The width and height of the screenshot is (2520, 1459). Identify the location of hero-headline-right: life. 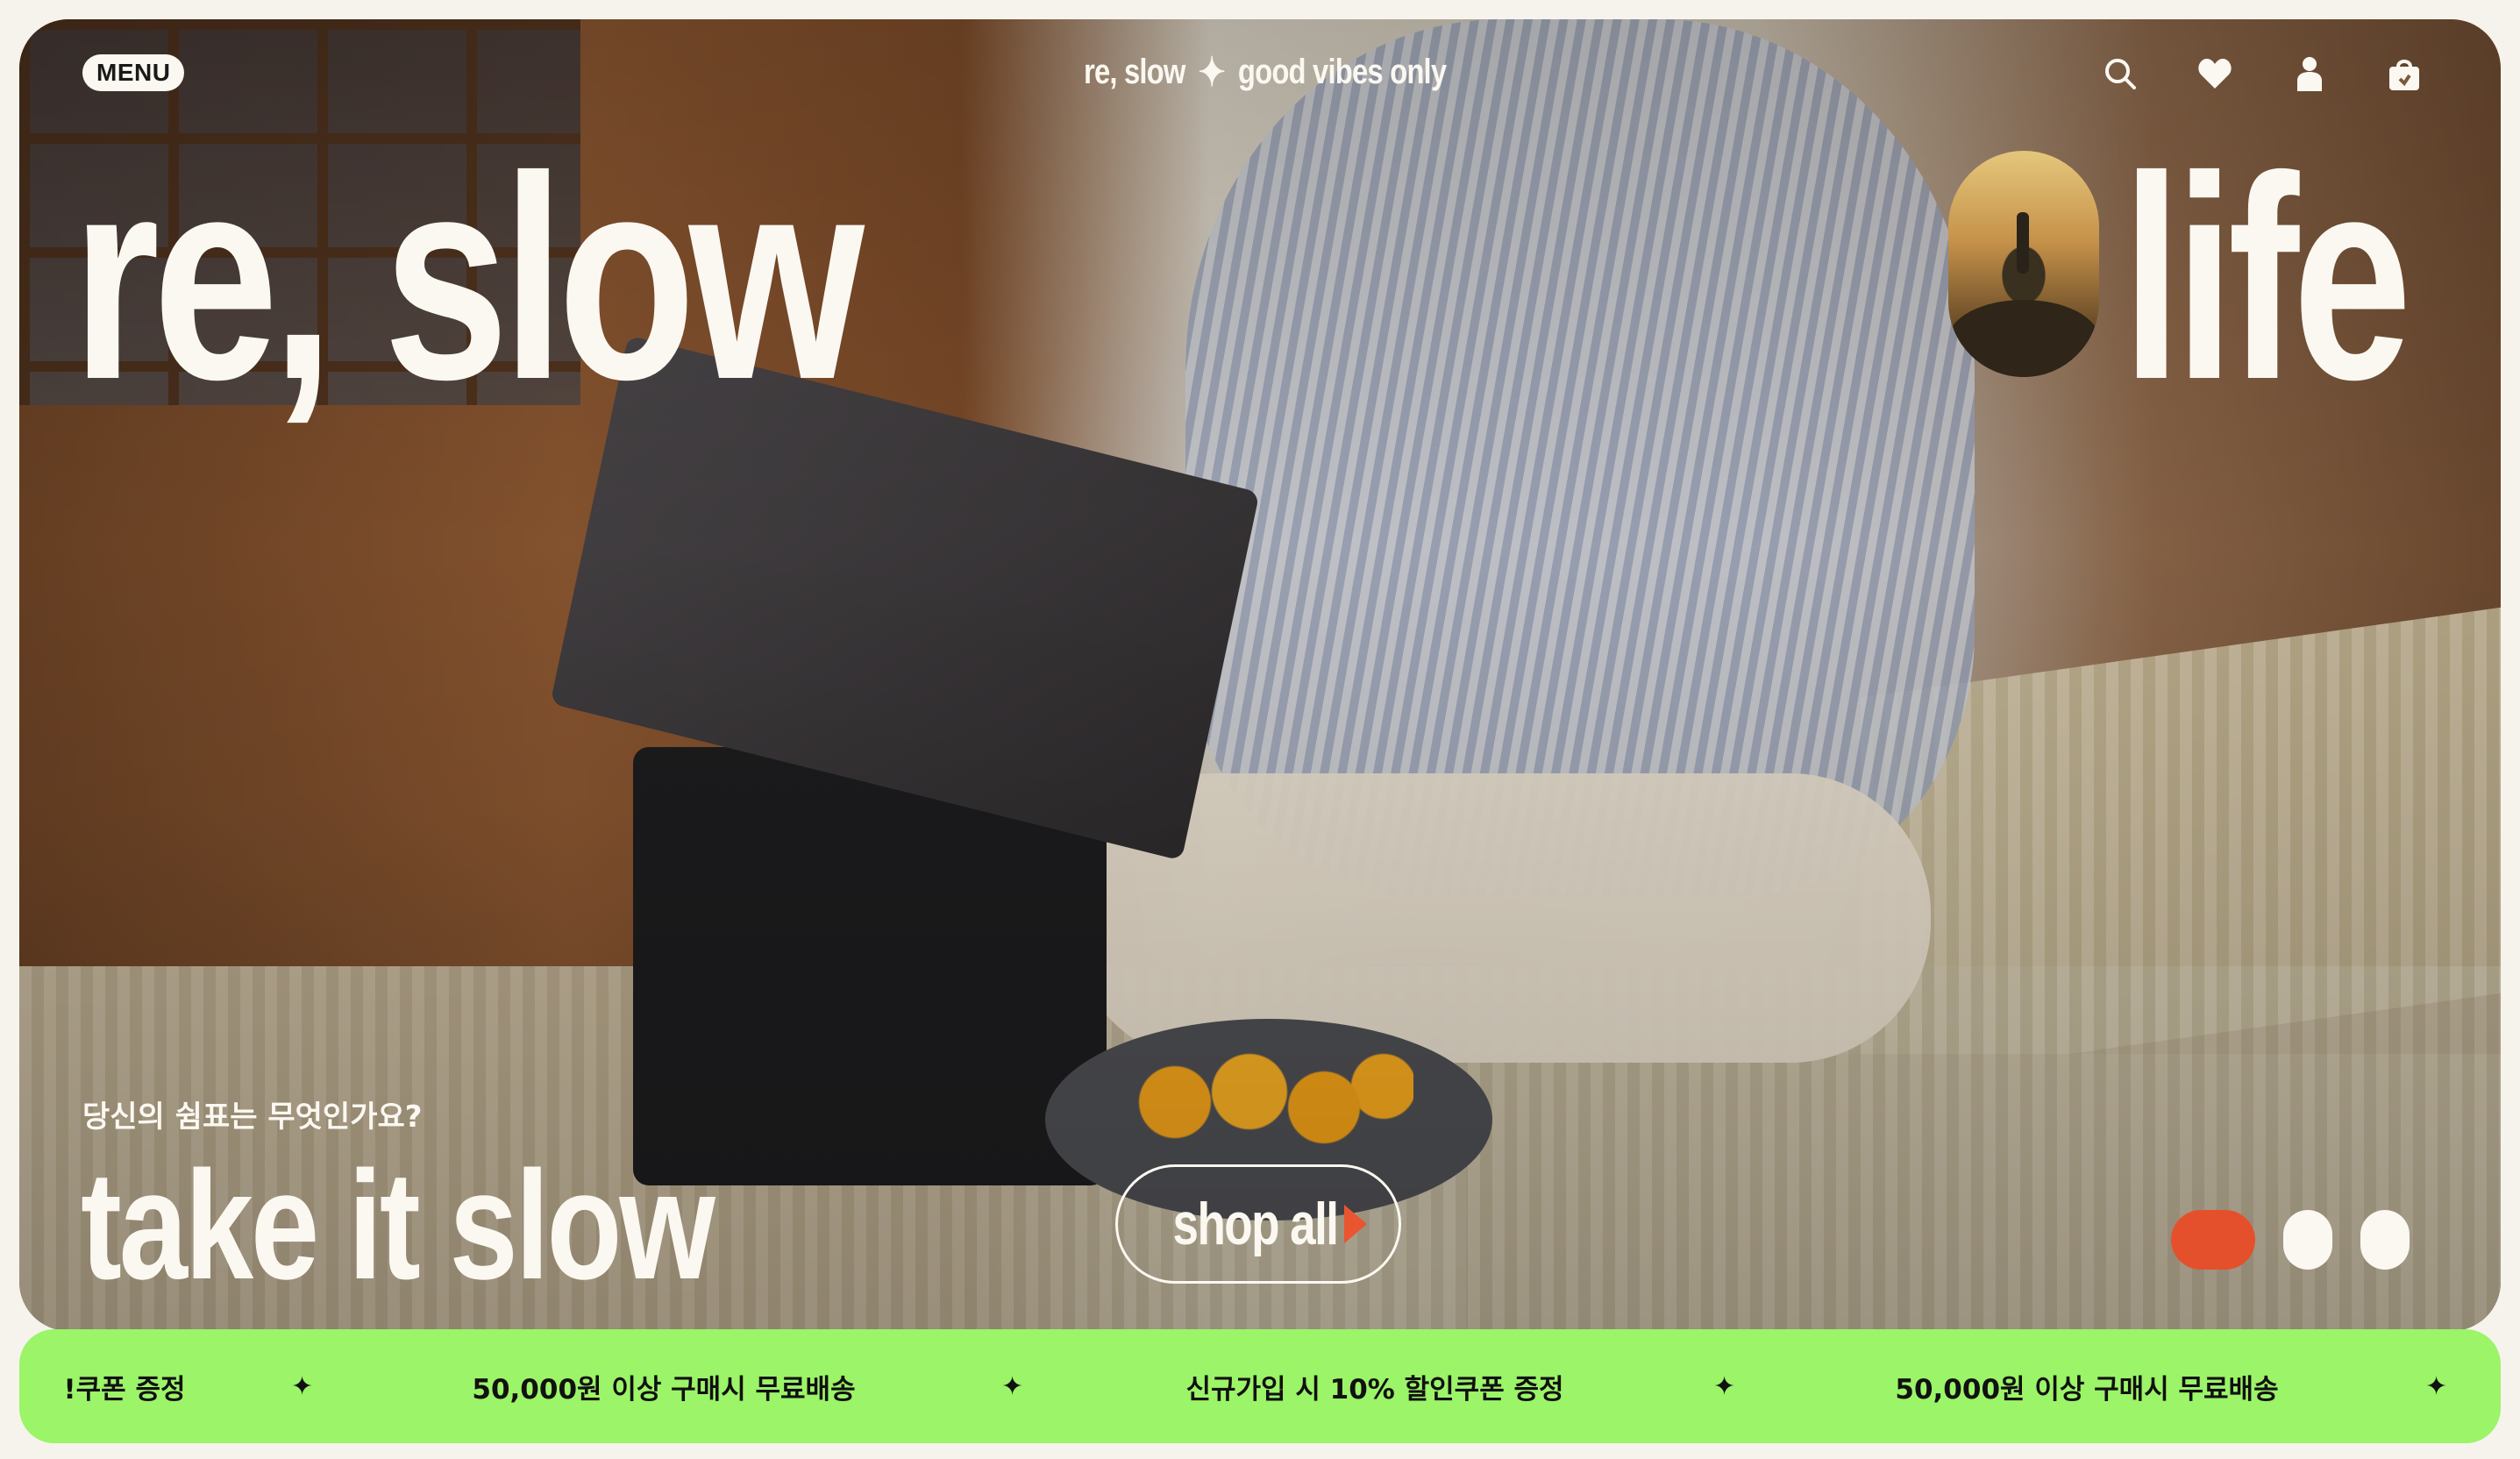
(2267, 278).